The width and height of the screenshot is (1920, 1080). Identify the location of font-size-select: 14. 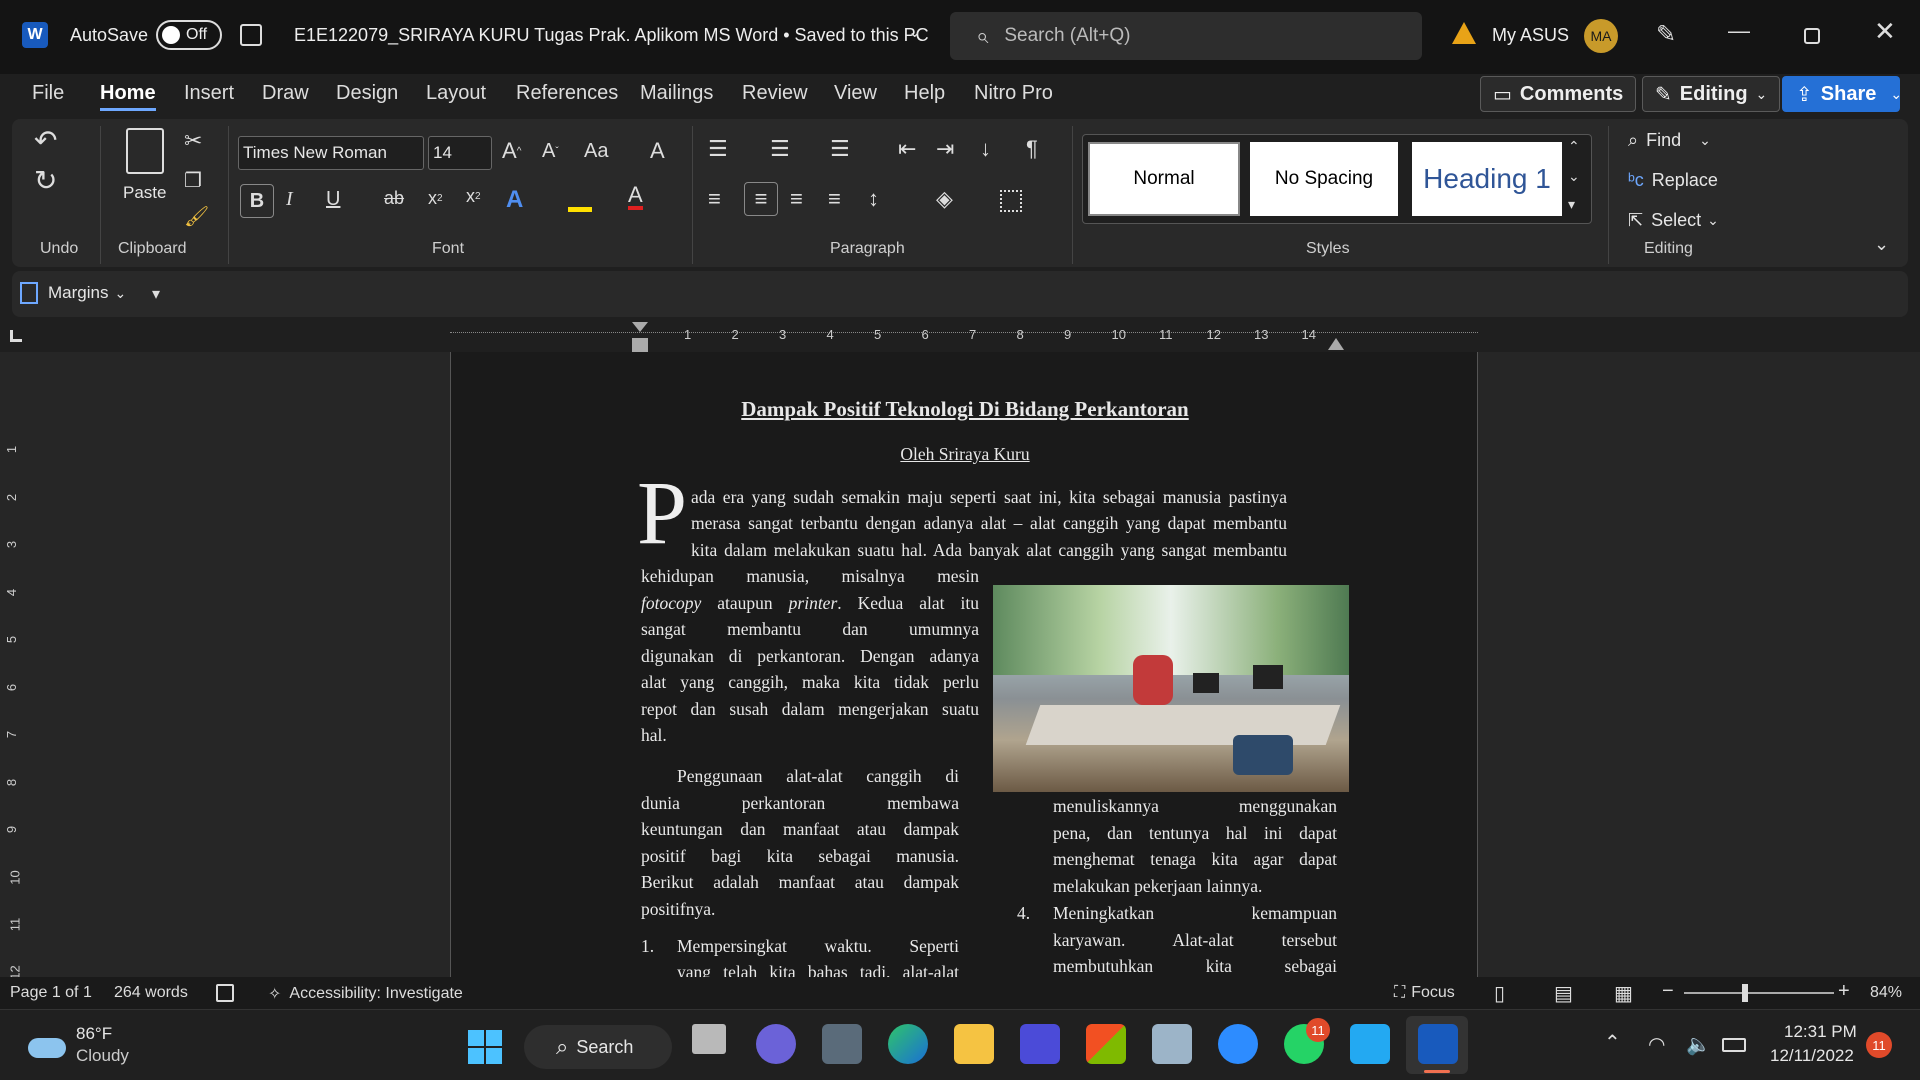
(460, 153).